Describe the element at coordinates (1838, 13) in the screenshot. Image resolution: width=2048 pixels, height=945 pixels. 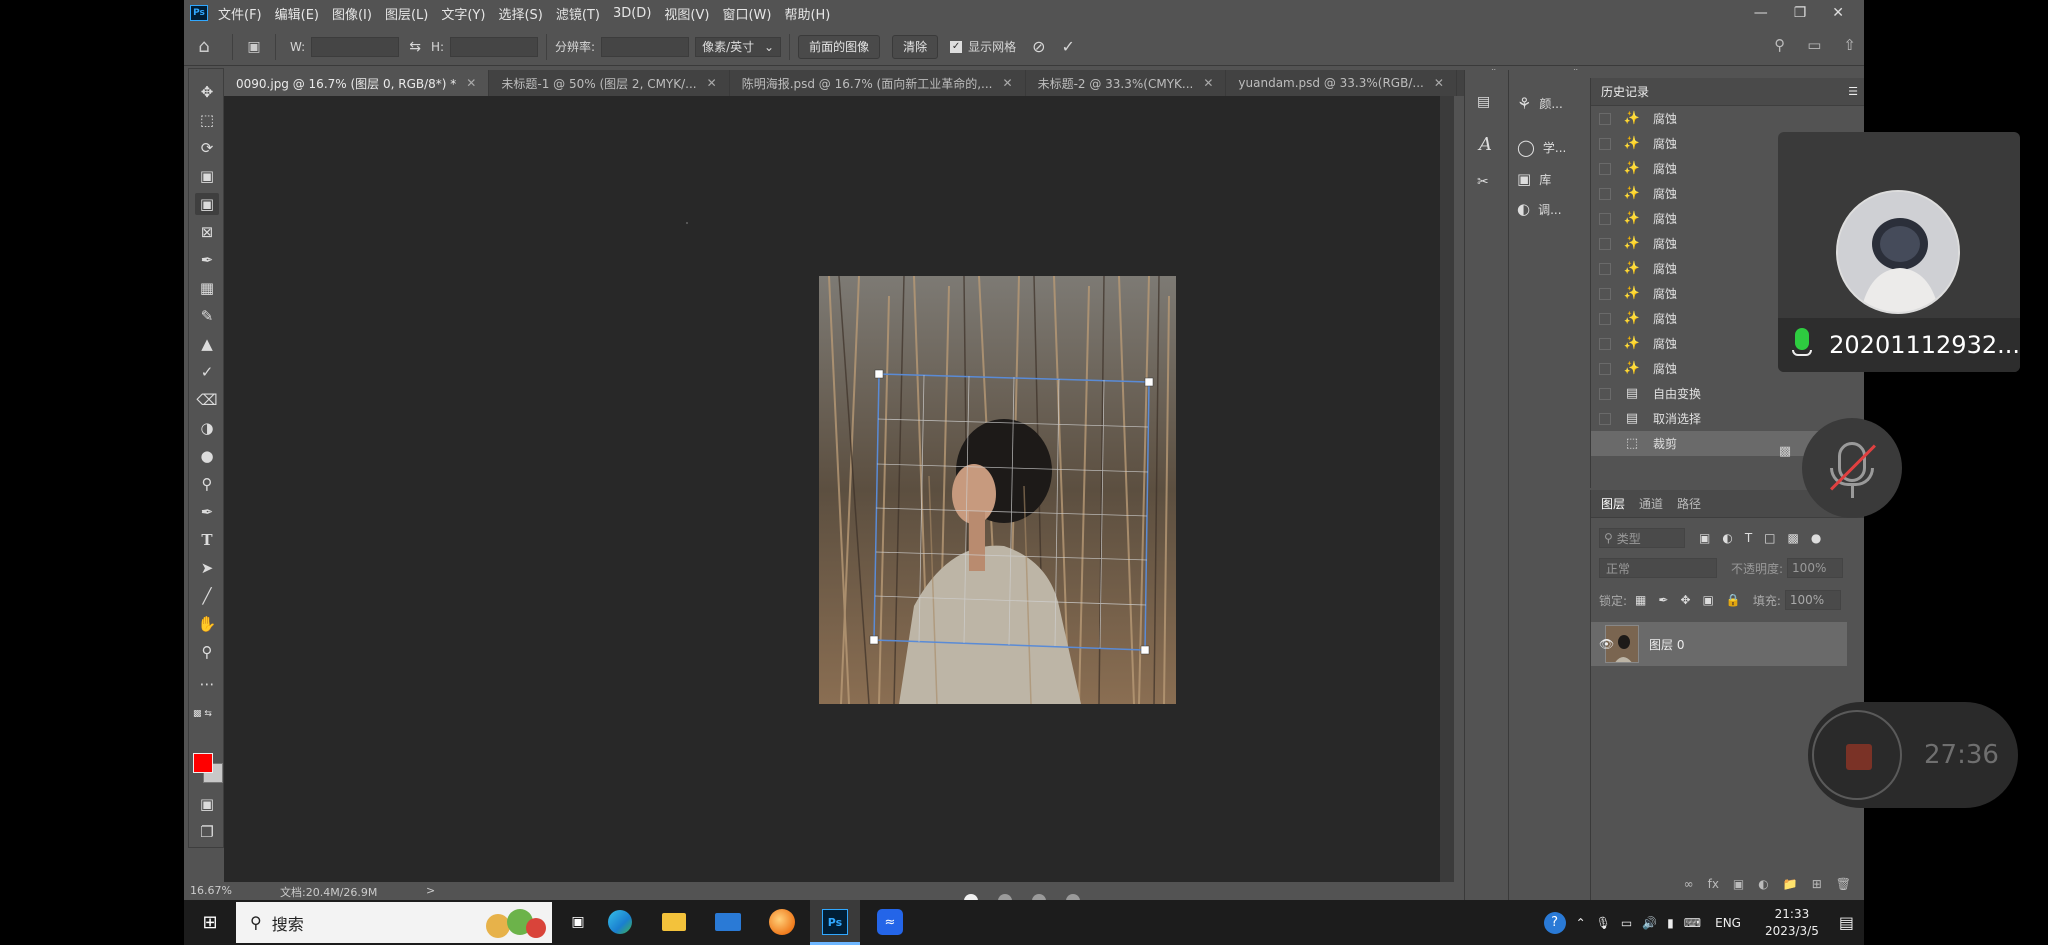
I see `close-icon: ✕` at that location.